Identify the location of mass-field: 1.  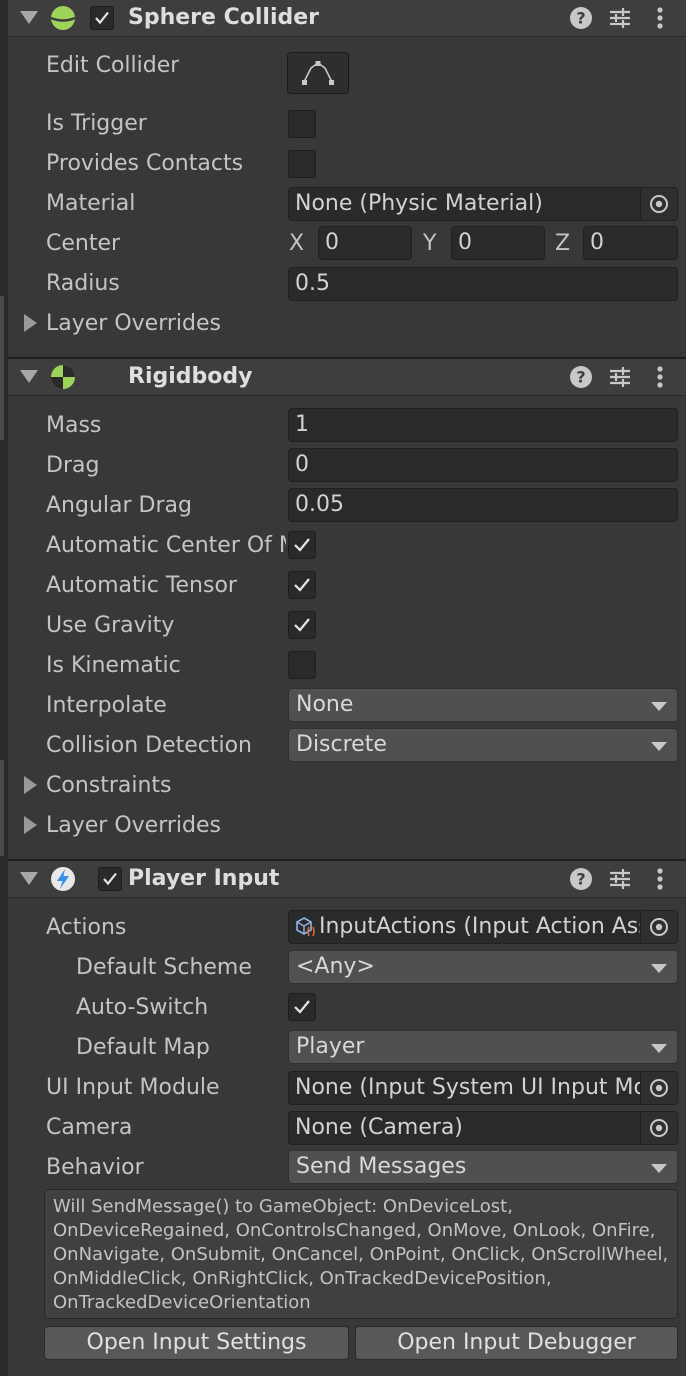
(483, 425).